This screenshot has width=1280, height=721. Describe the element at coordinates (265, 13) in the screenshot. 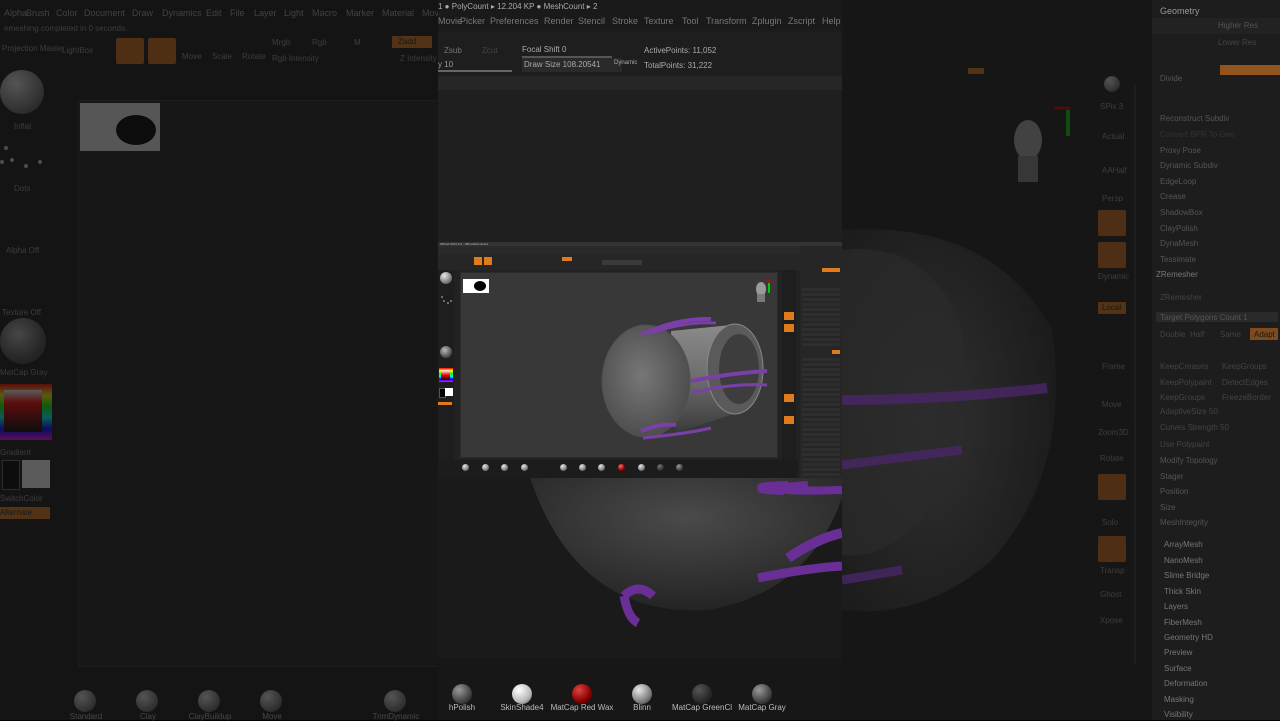

I see `menu-layer: Layer` at that location.